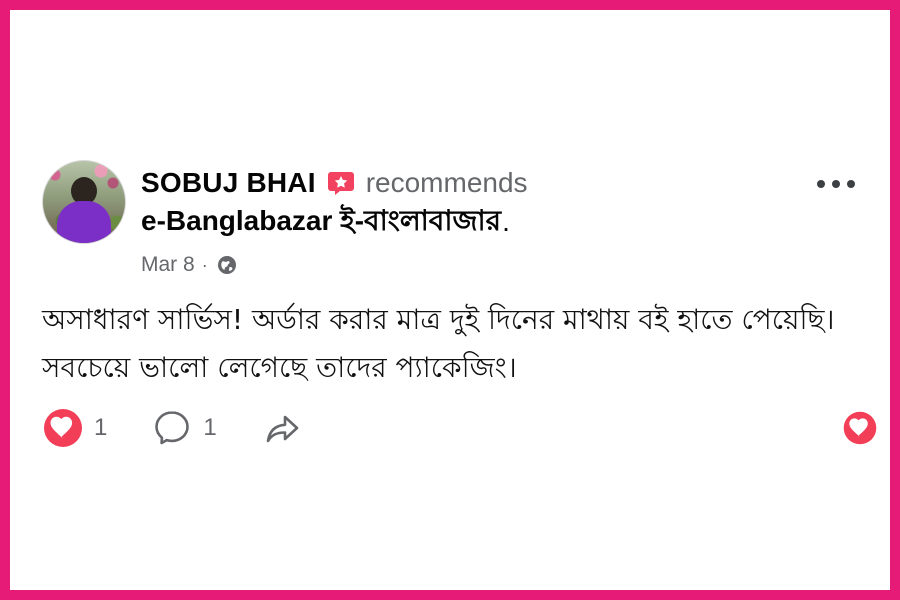 The image size is (900, 600). What do you see at coordinates (341, 183) in the screenshot?
I see `recommendation-badge-icon` at bounding box center [341, 183].